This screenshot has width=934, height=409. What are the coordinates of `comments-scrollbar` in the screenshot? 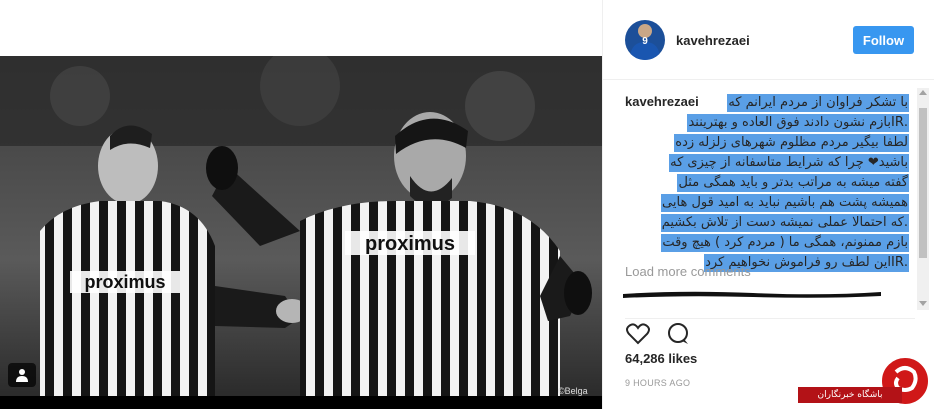 It's located at (923, 199).